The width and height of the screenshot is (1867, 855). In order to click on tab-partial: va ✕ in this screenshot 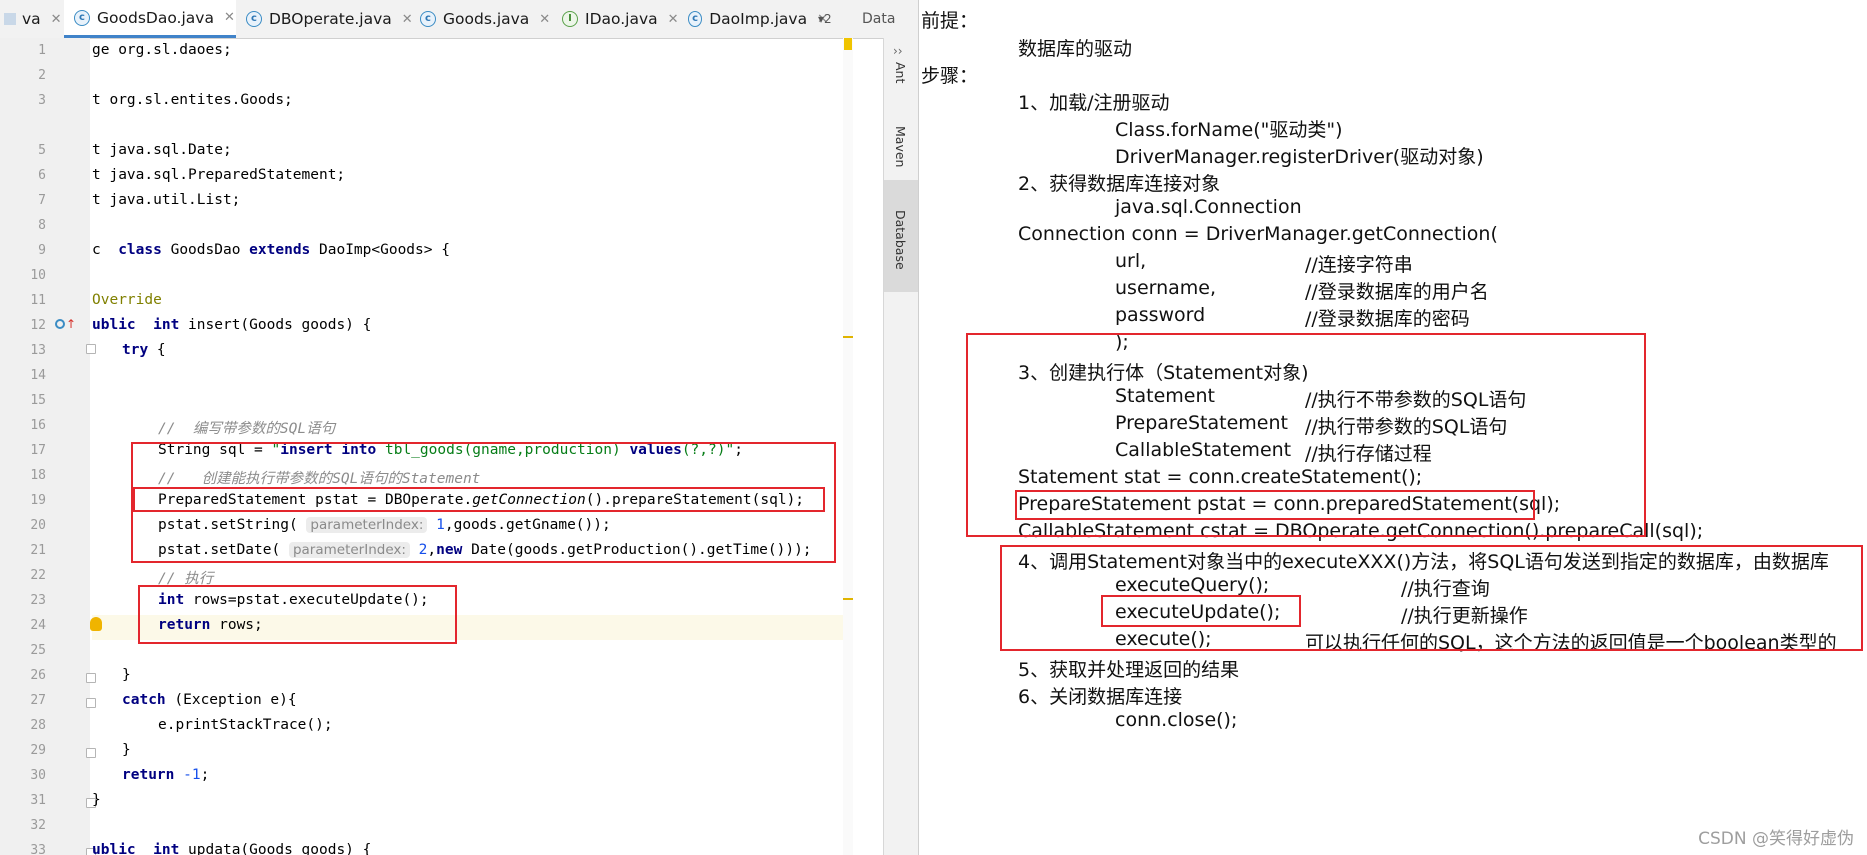, I will do `click(32, 19)`.